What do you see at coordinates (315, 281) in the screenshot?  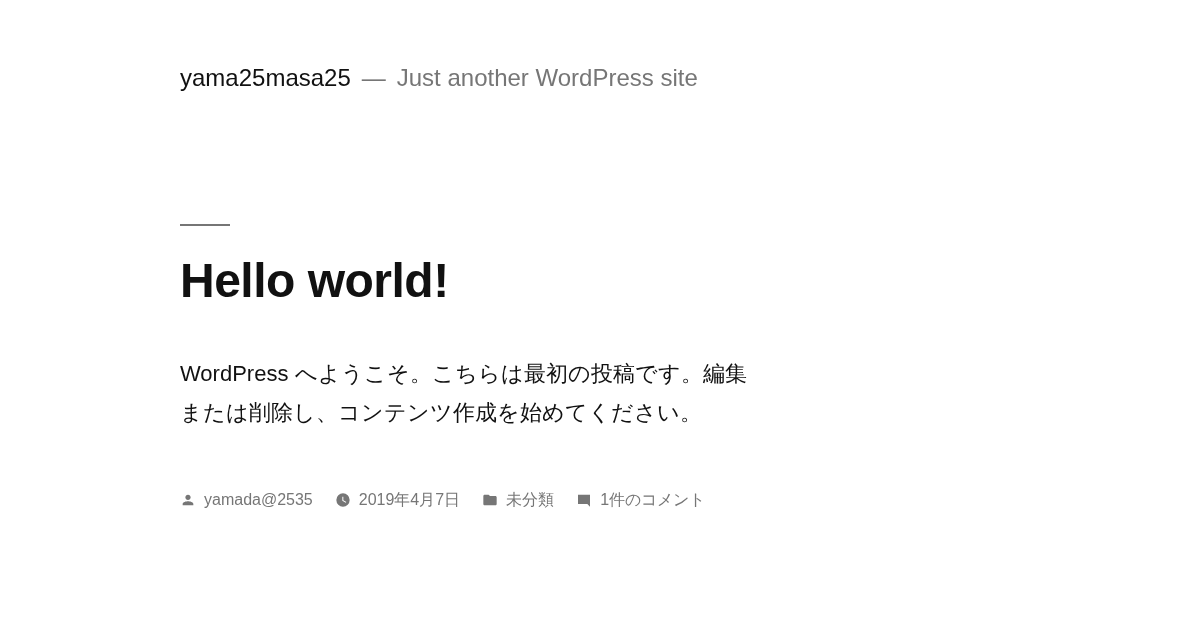 I see `post-title: Hello world!` at bounding box center [315, 281].